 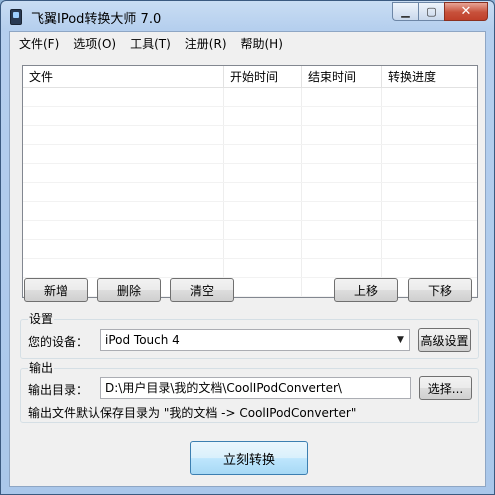 What do you see at coordinates (255, 340) in the screenshot?
I see `device-select: iPod Touch 4 ▼` at bounding box center [255, 340].